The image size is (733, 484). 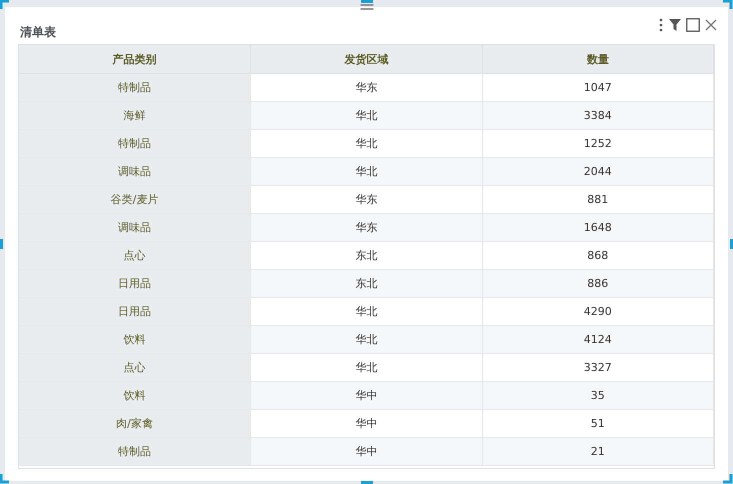 I want to click on table-cell: 1648, so click(x=598, y=228).